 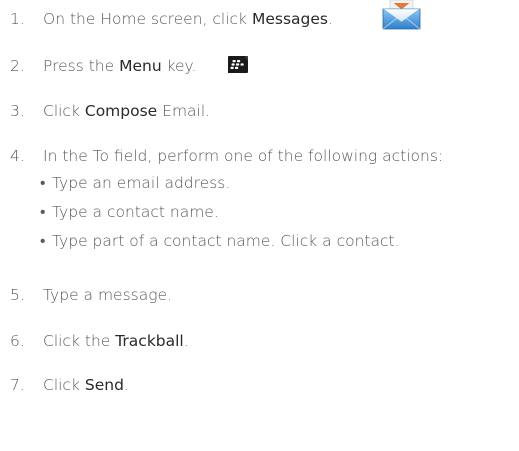 I want to click on step-number: 4., so click(x=17, y=156).